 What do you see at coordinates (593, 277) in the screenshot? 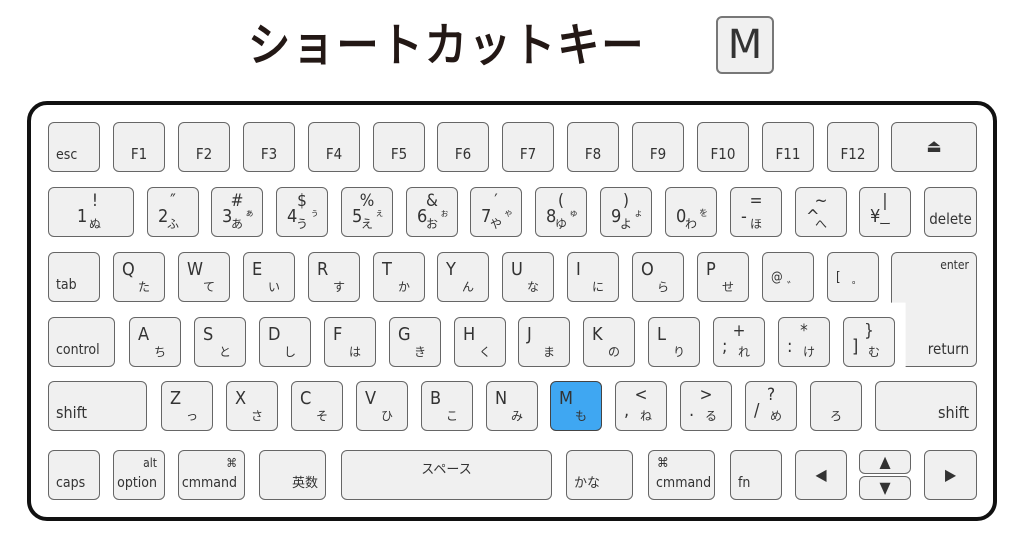
I see `key-i: Iに` at bounding box center [593, 277].